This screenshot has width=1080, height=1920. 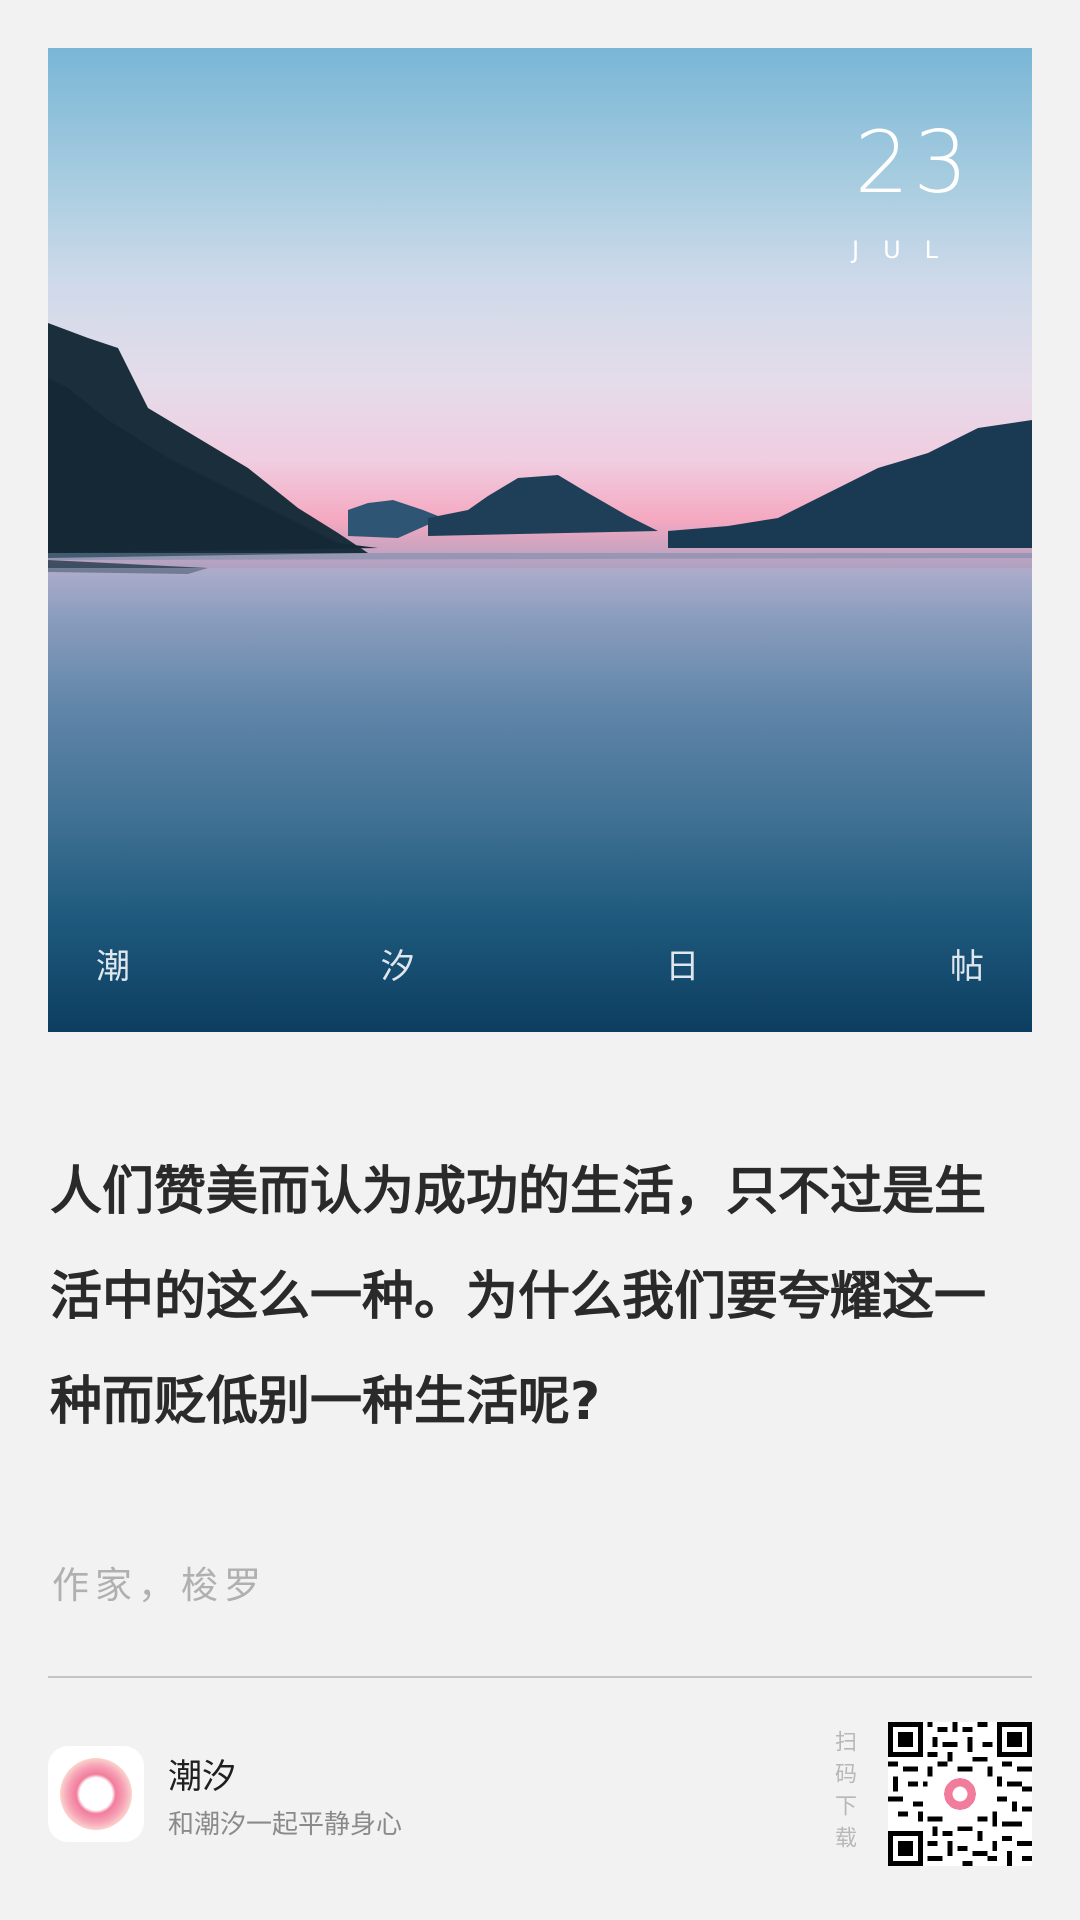 What do you see at coordinates (966, 967) in the screenshot?
I see `caption-char-4: 帖` at bounding box center [966, 967].